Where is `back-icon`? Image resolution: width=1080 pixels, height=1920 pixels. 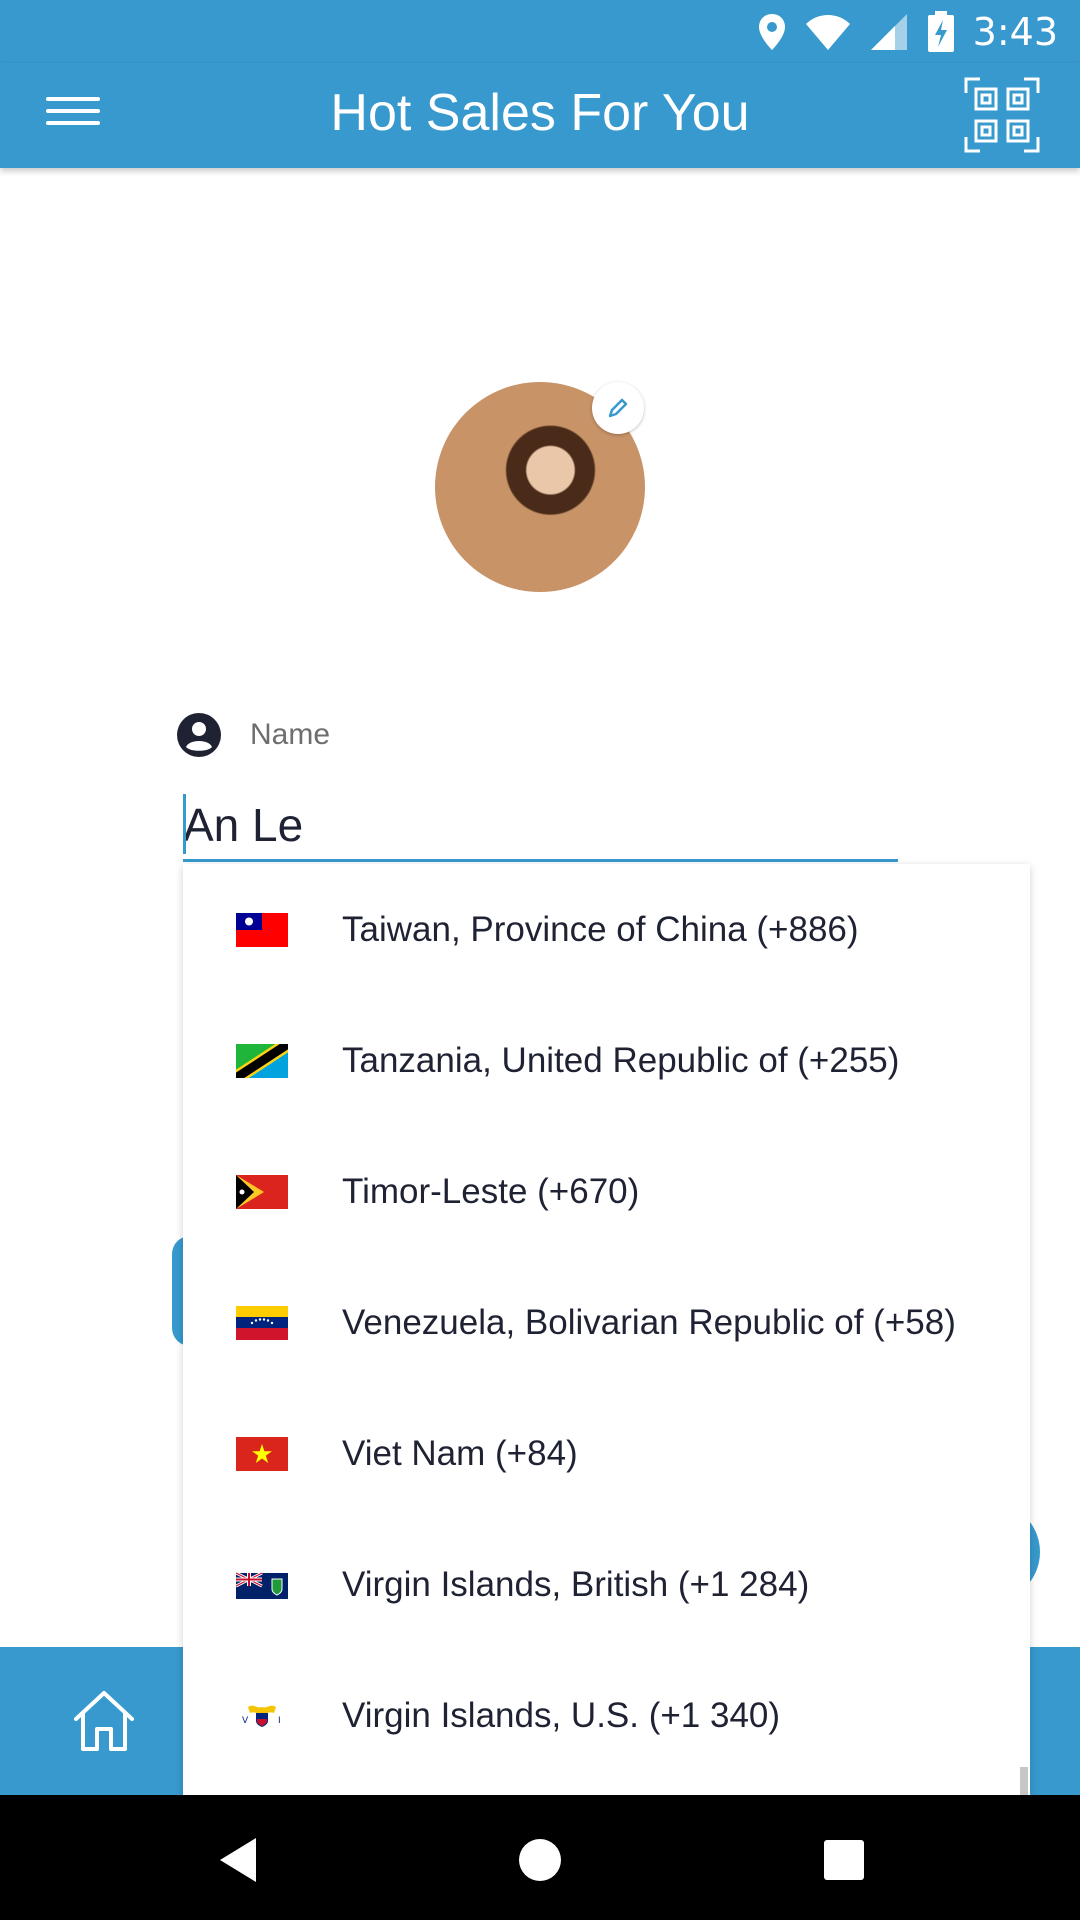
back-icon is located at coordinates (238, 1860).